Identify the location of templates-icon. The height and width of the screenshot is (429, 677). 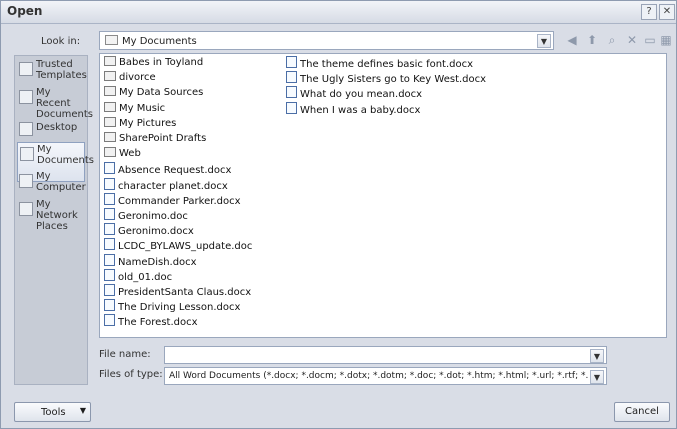
(26, 69).